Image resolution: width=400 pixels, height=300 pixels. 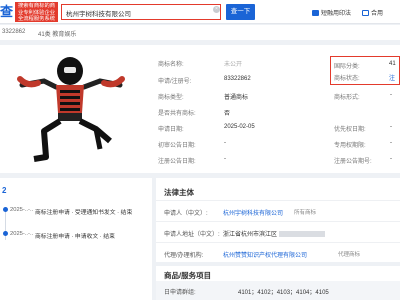 What do you see at coordinates (175, 82) in the screenshot?
I see `reg-label: 申请/注册号:` at bounding box center [175, 82].